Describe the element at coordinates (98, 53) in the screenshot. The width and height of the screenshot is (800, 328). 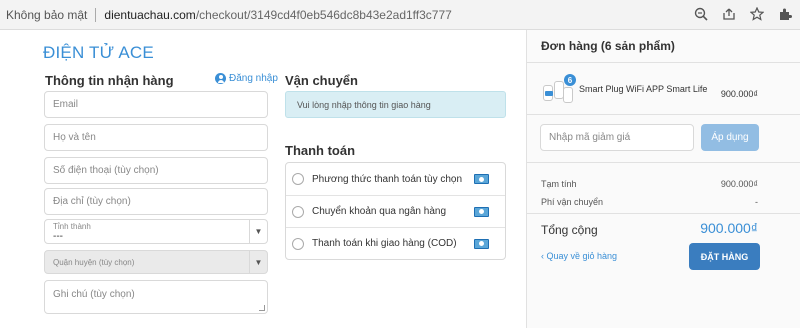
I see `store-logo: ĐIỆN TỬ ACE` at that location.